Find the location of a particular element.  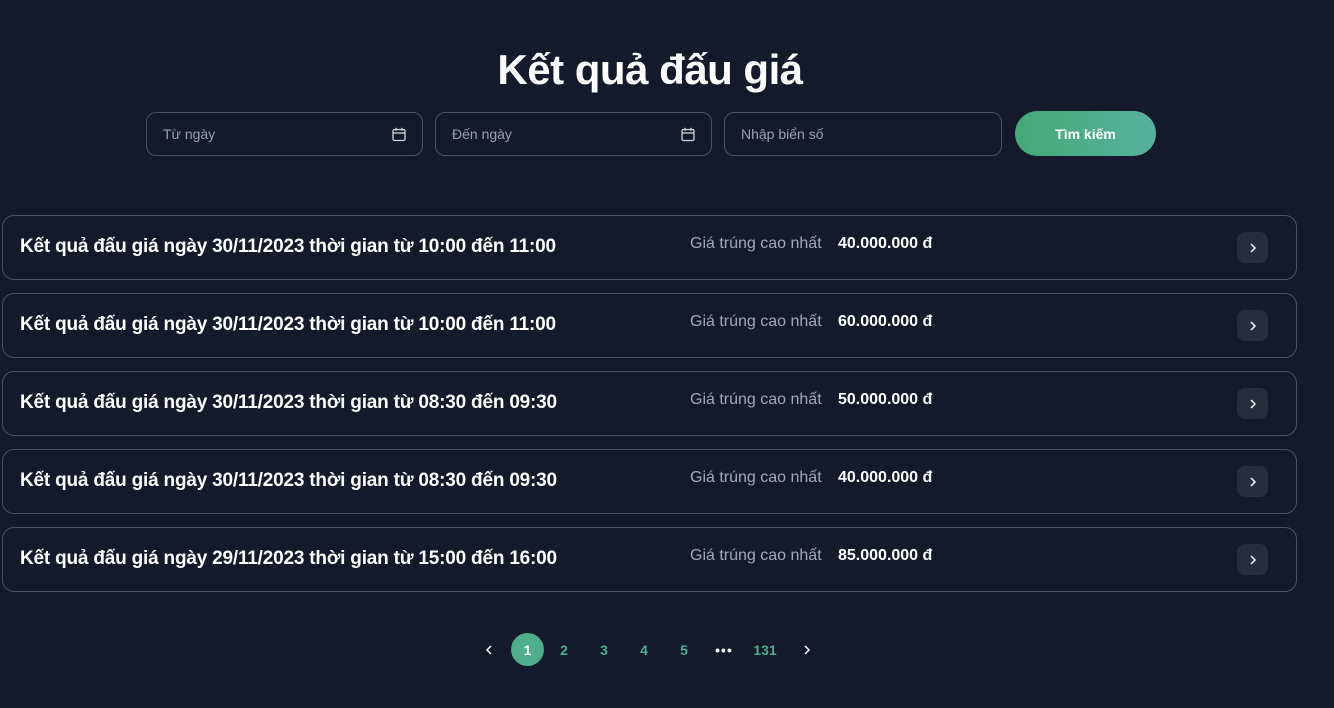

search-filters: Tìm kiếm is located at coordinates (651, 133).